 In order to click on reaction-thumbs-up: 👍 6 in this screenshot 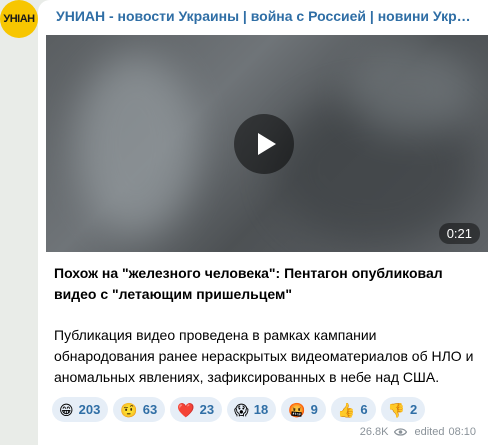, I will do `click(353, 409)`.